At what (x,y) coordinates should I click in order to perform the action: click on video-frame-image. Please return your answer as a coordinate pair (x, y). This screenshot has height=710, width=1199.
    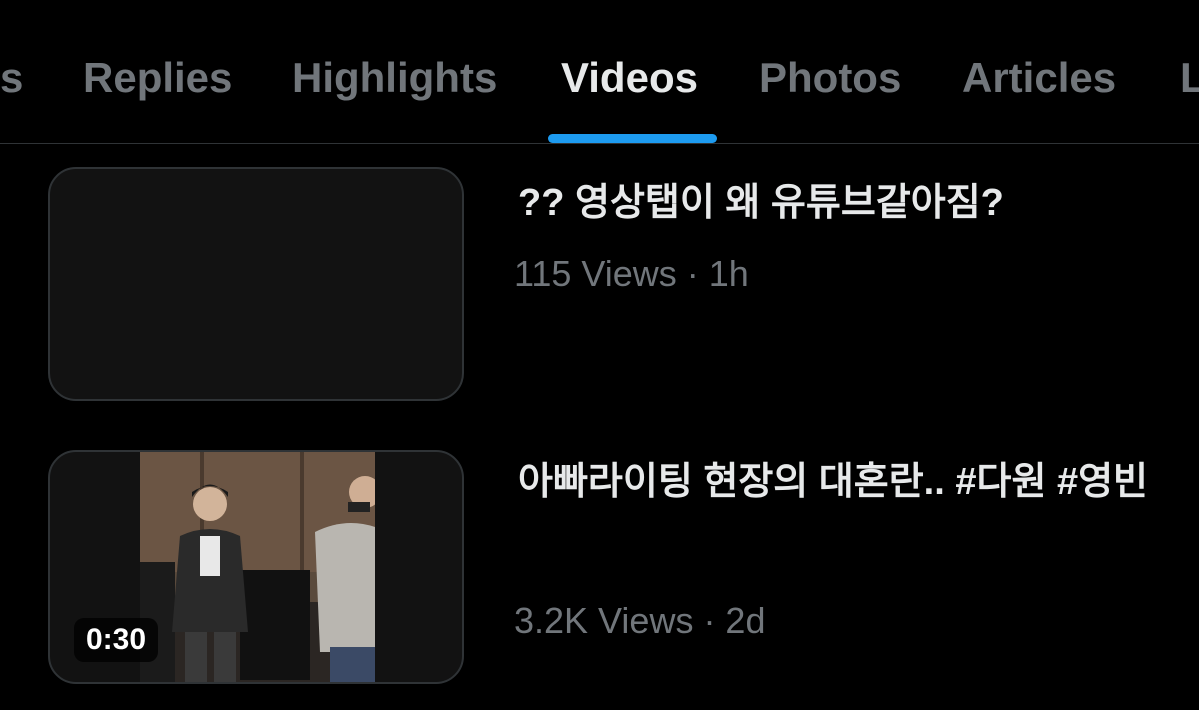
    Looking at the image, I should click on (257, 567).